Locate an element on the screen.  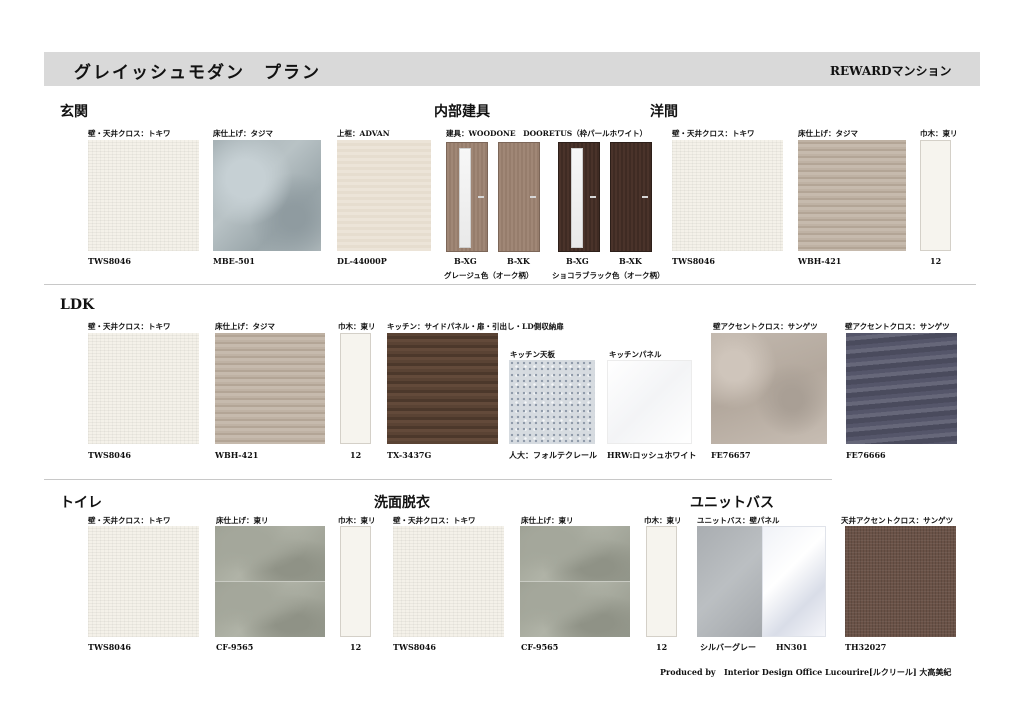
ldk-accent2-code: FE76666 is located at coordinates (866, 455).